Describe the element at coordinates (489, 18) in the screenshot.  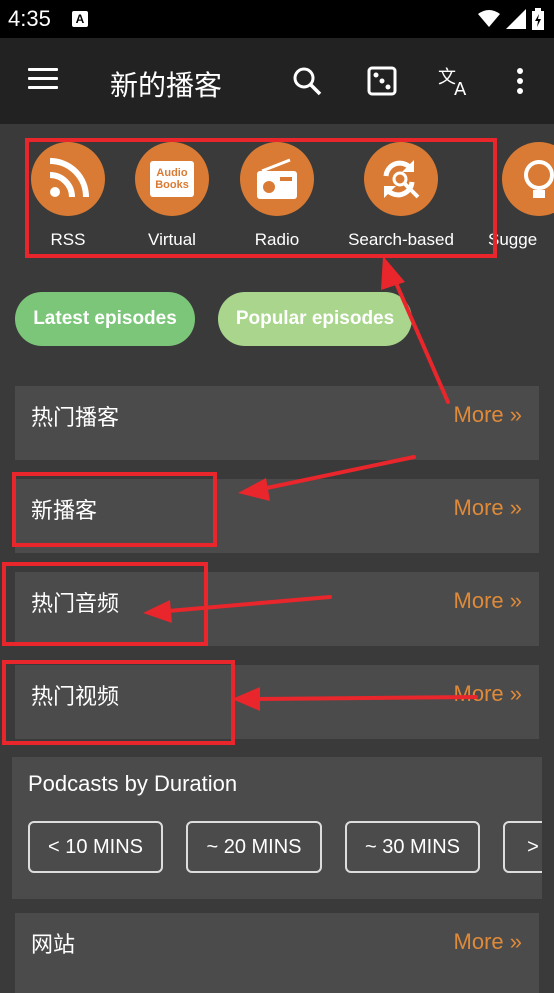
I see `wifi-icon` at that location.